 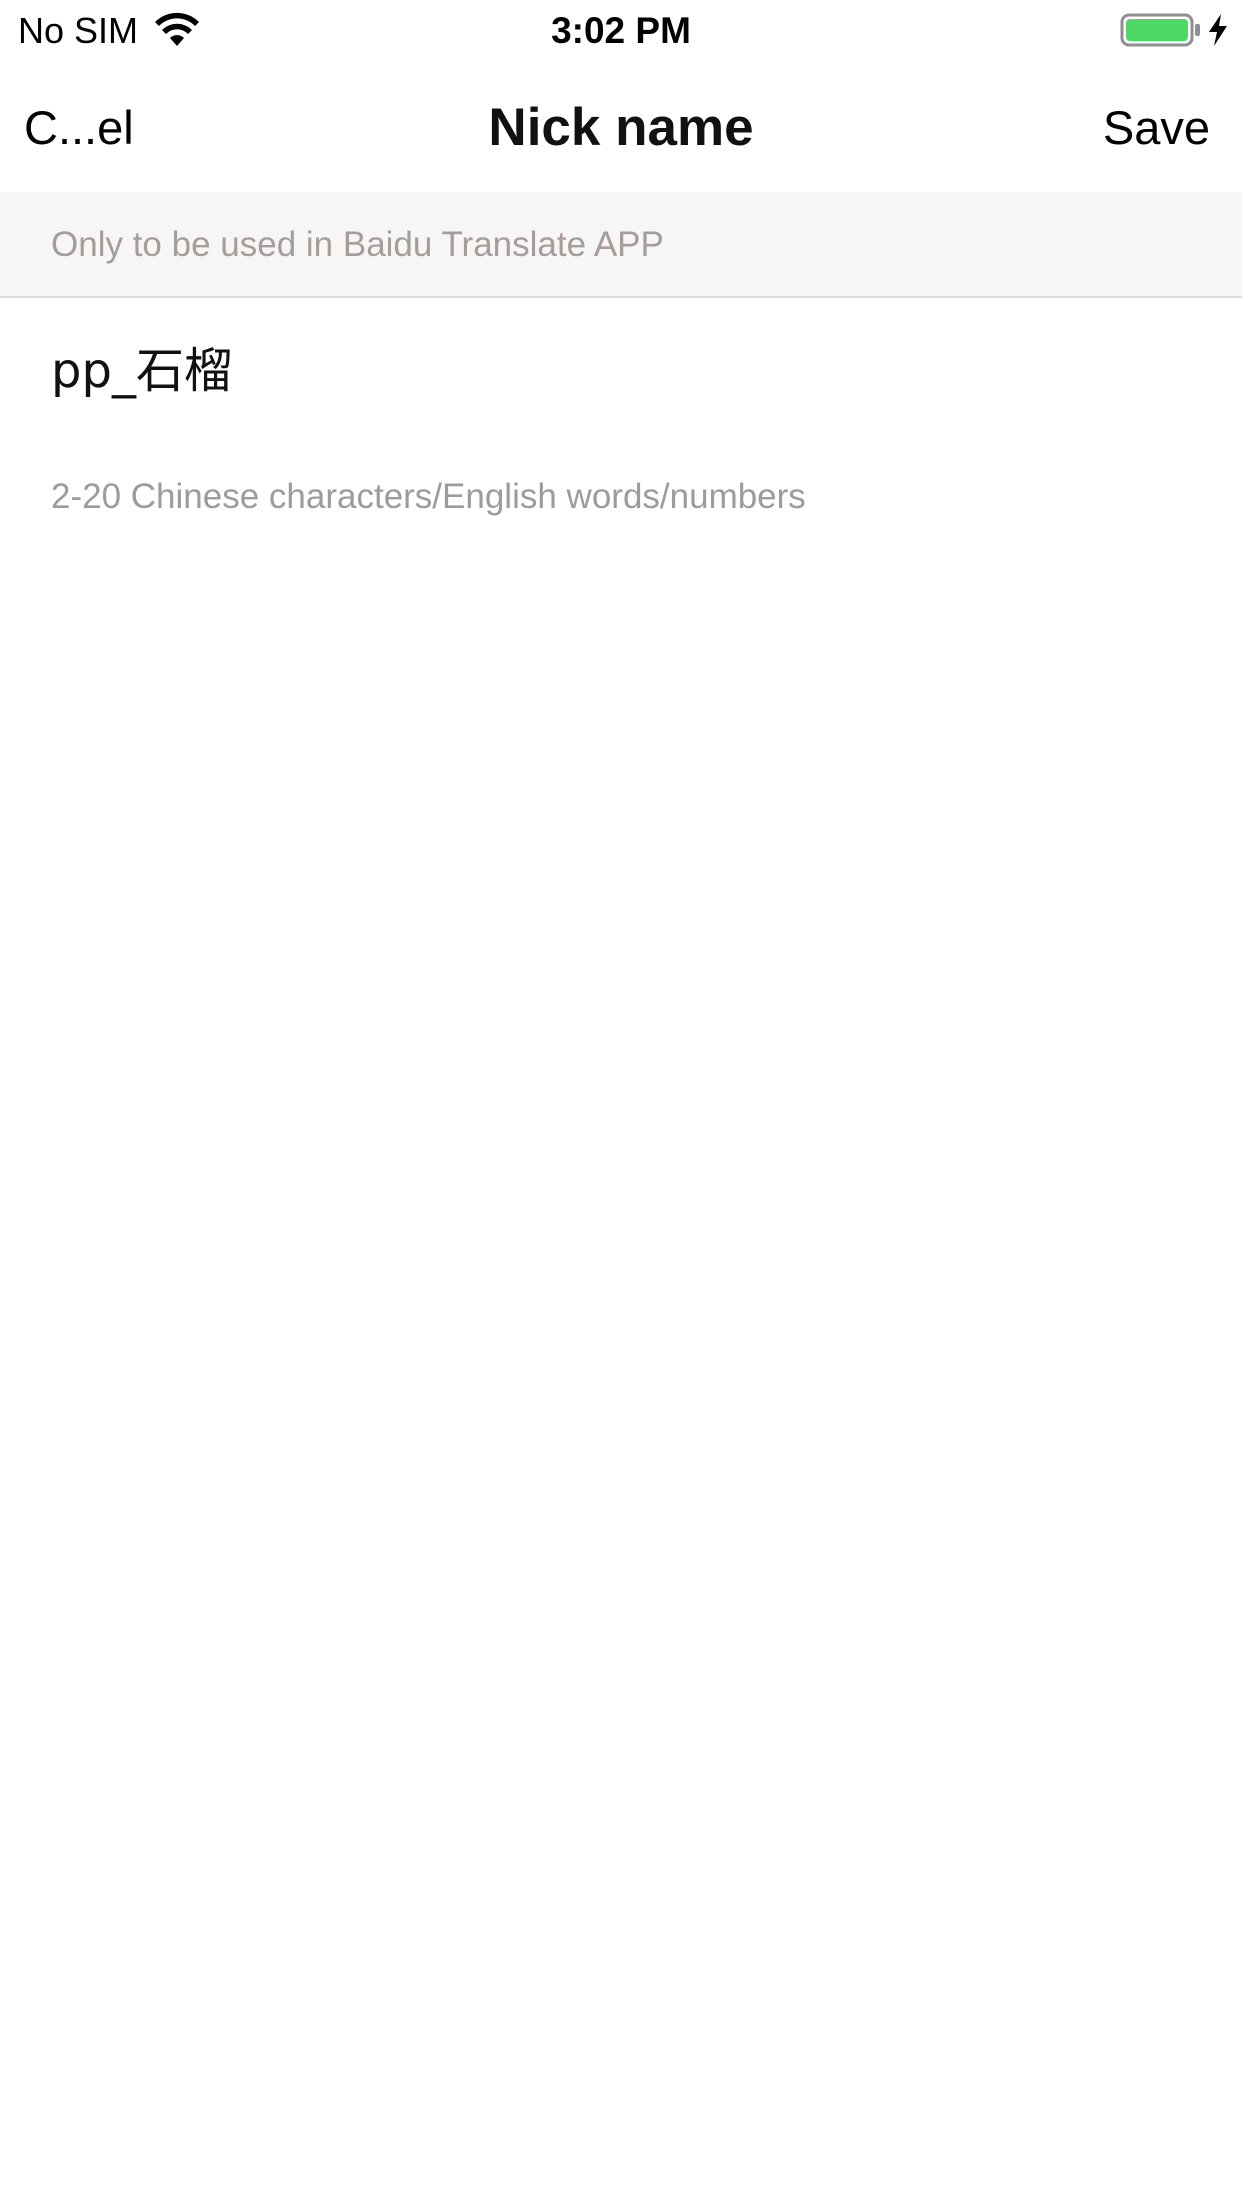 What do you see at coordinates (357, 244) in the screenshot?
I see `usage-notice-text: Only to be used in Baidu Translate APP` at bounding box center [357, 244].